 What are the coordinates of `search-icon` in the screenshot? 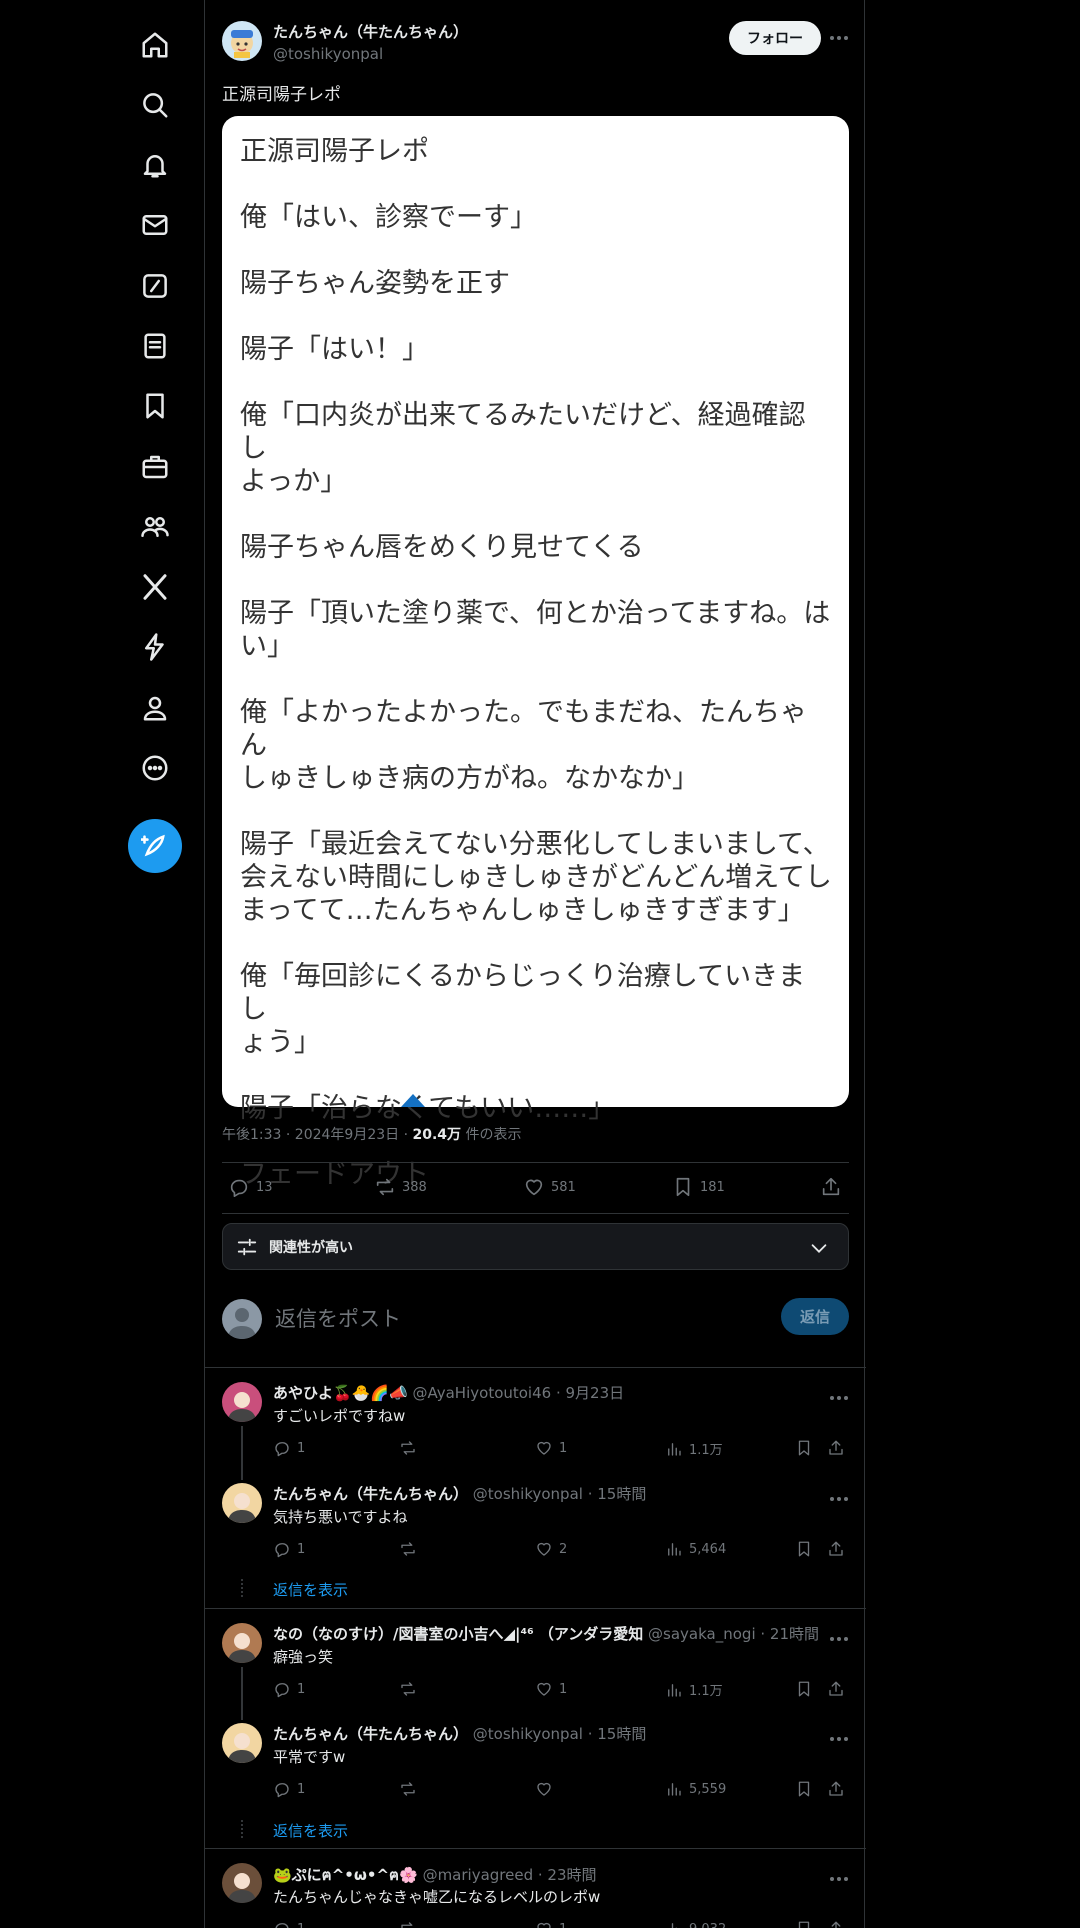 It's located at (155, 105).